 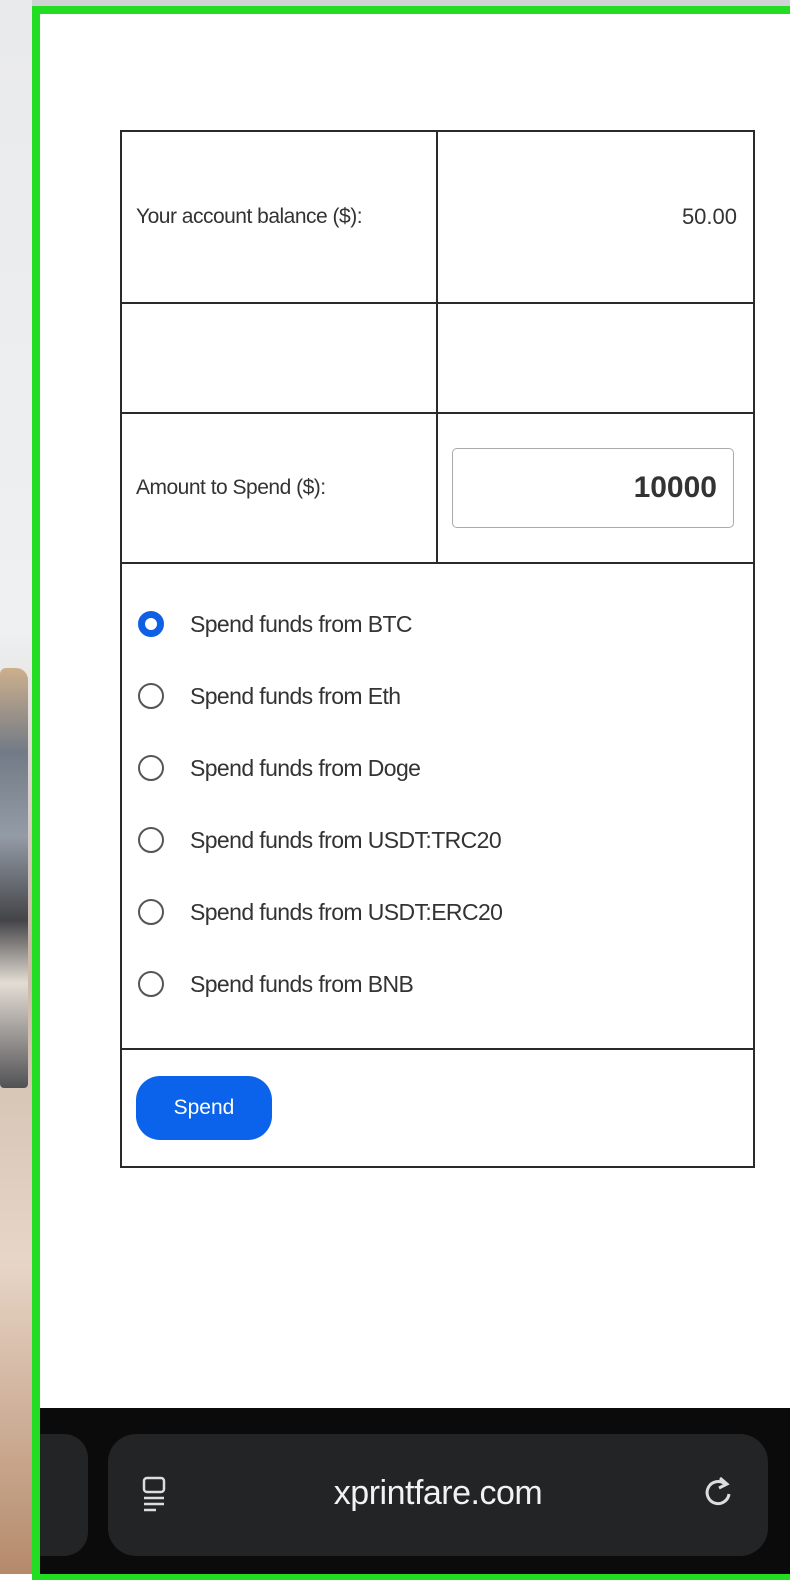 I want to click on amount-input, so click(x=593, y=488).